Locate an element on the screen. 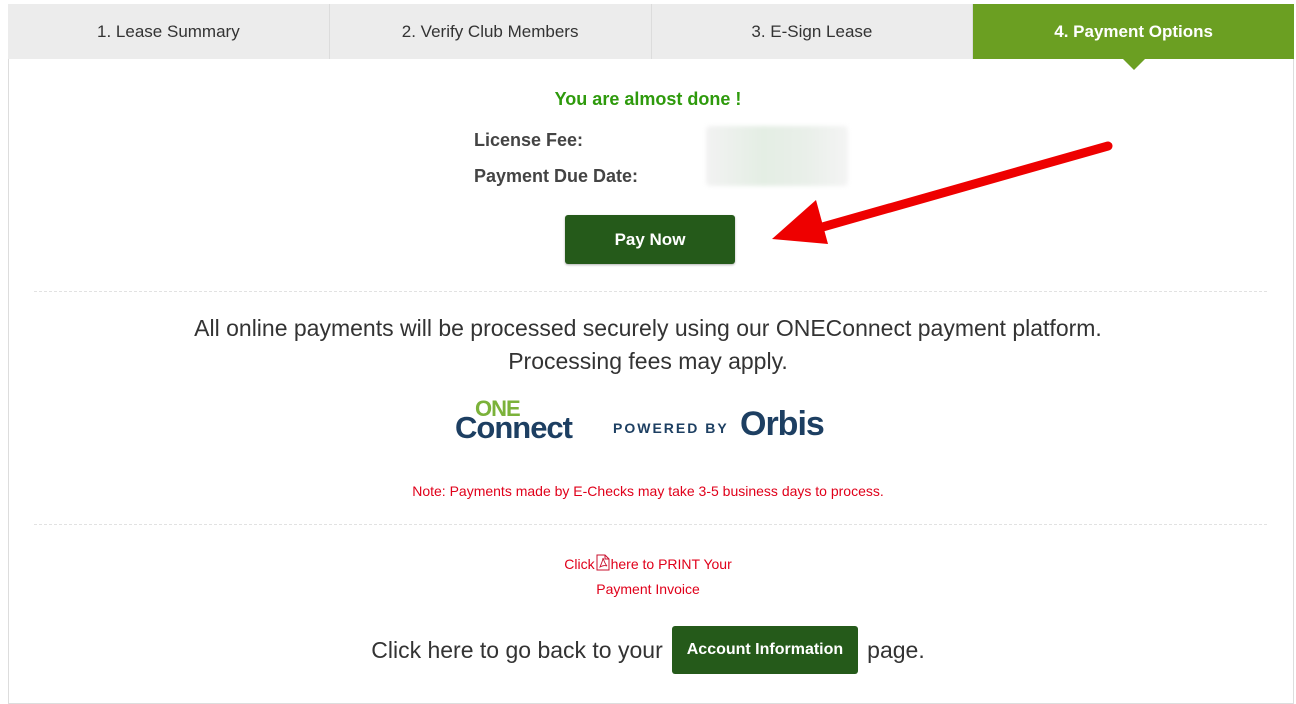 The width and height of the screenshot is (1296, 704). powered-by-text: POWERED BY is located at coordinates (671, 428).